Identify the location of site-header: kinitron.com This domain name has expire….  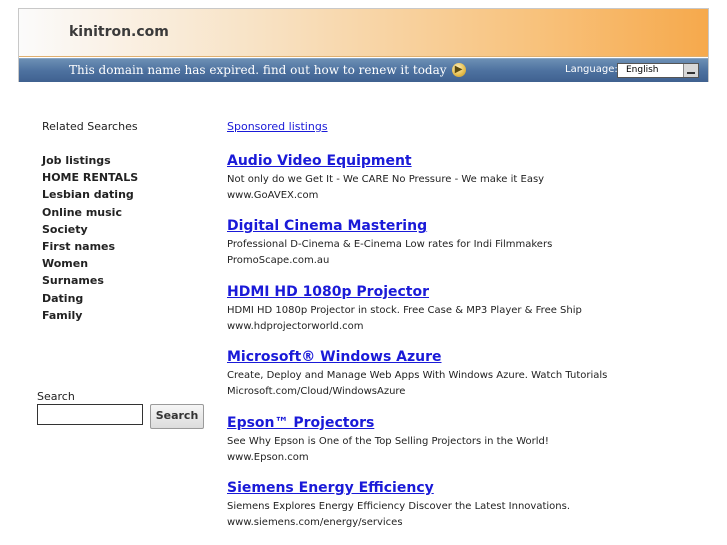
(363, 45).